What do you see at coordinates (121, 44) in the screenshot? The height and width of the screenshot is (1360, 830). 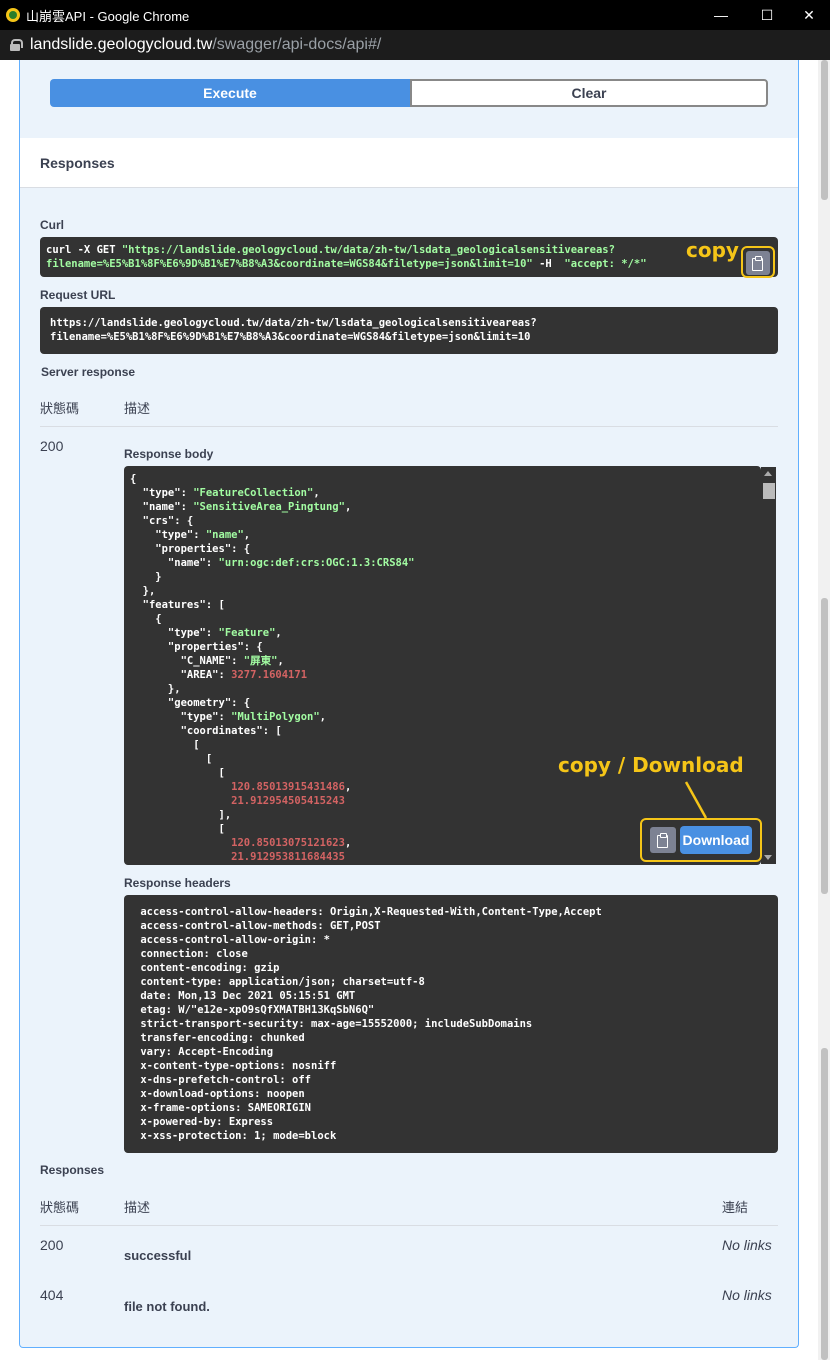 I see `url-host: landslide.geologycloud.tw` at bounding box center [121, 44].